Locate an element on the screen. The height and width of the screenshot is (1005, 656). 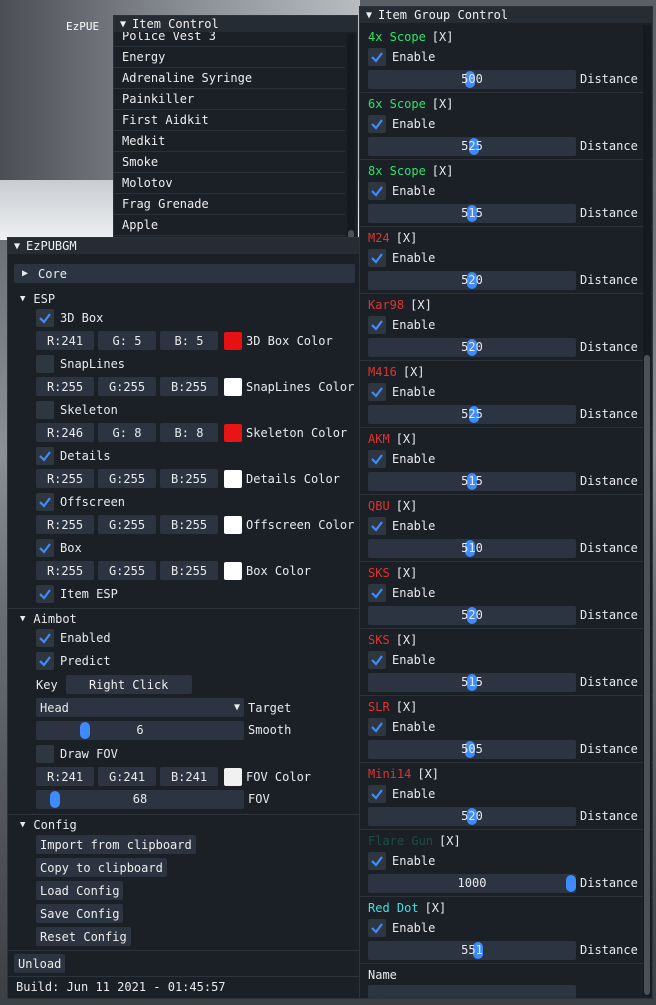
color-b-field: B: 8 is located at coordinates (189, 432).